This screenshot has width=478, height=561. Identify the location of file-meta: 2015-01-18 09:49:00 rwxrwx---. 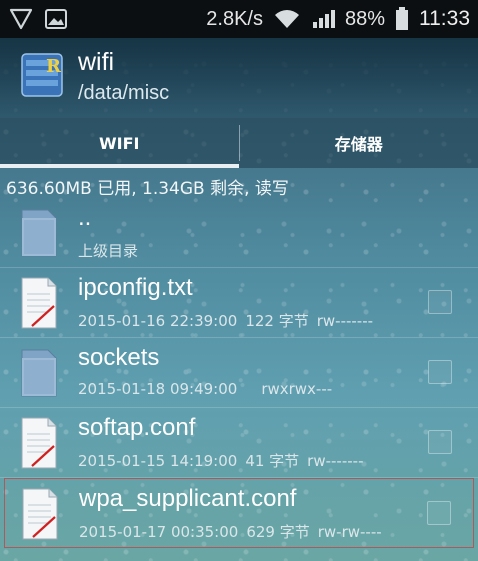
(205, 389).